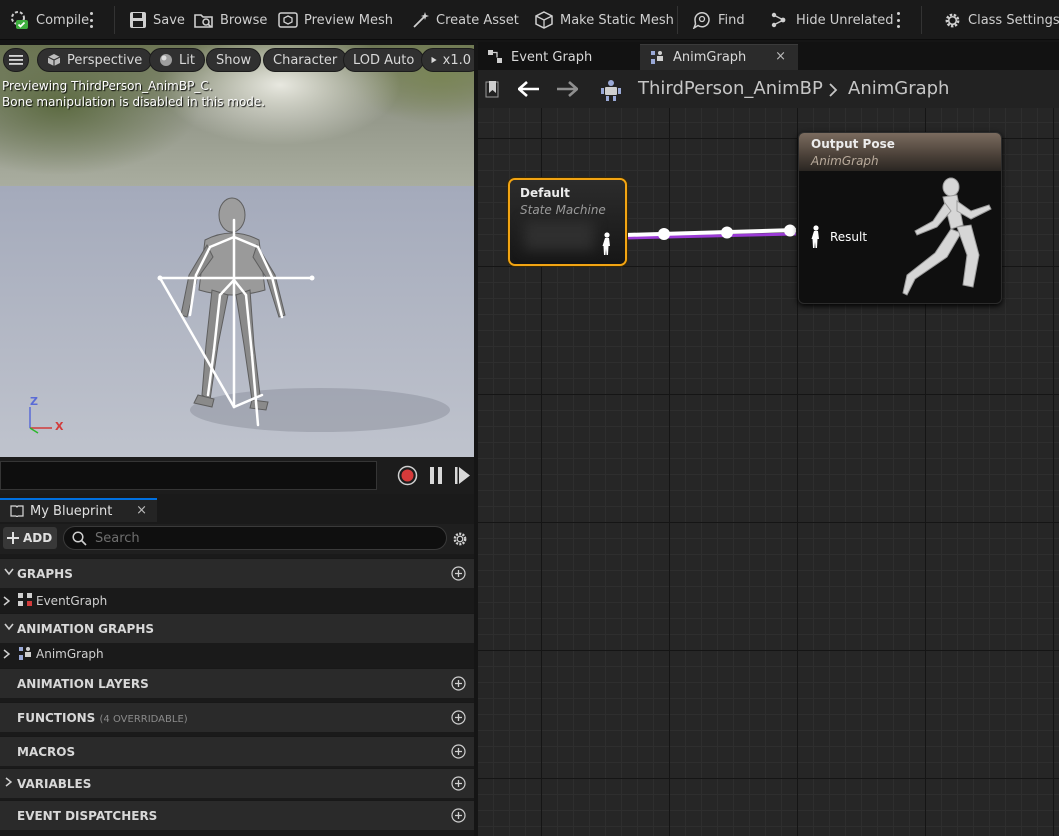 The height and width of the screenshot is (836, 1059). What do you see at coordinates (95, 60) in the screenshot?
I see `perspective-button: Perspective` at bounding box center [95, 60].